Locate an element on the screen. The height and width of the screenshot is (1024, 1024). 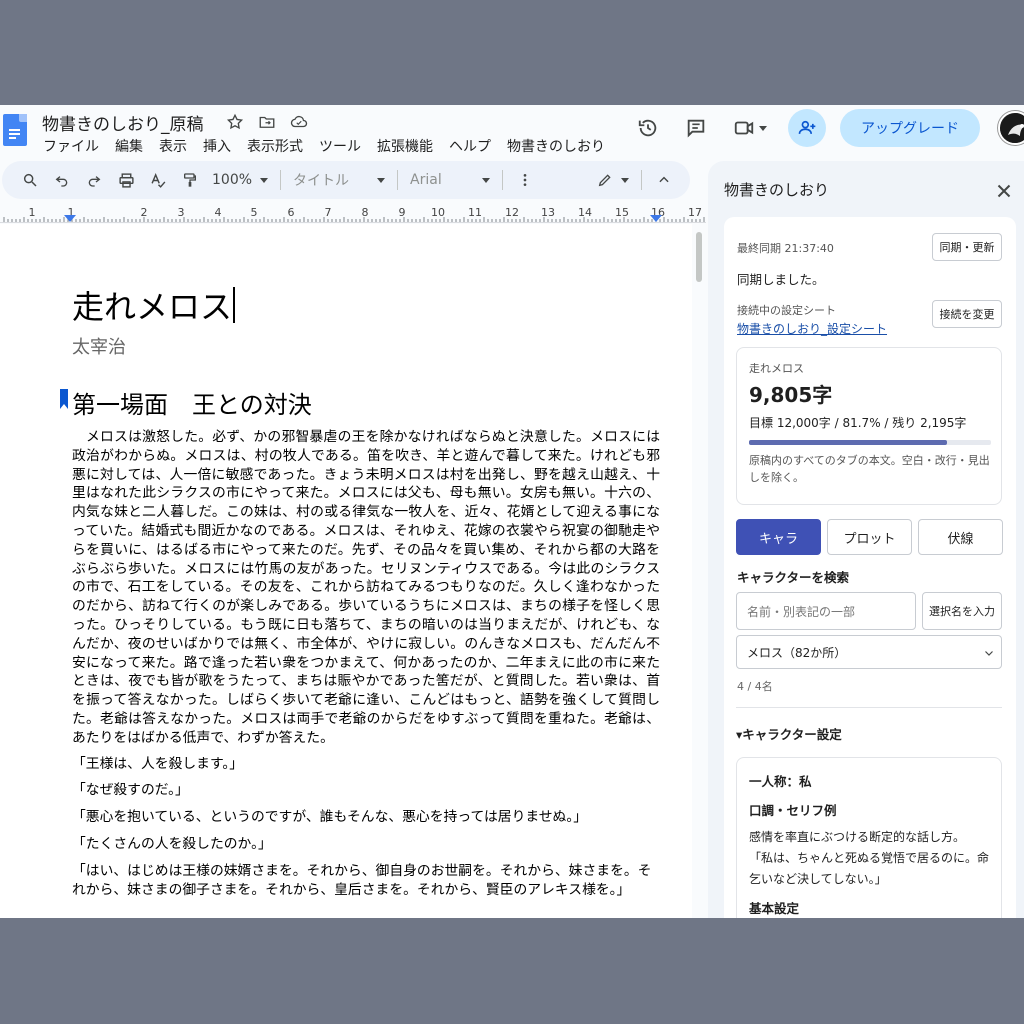
ruler-number: 8 is located at coordinates (365, 212).